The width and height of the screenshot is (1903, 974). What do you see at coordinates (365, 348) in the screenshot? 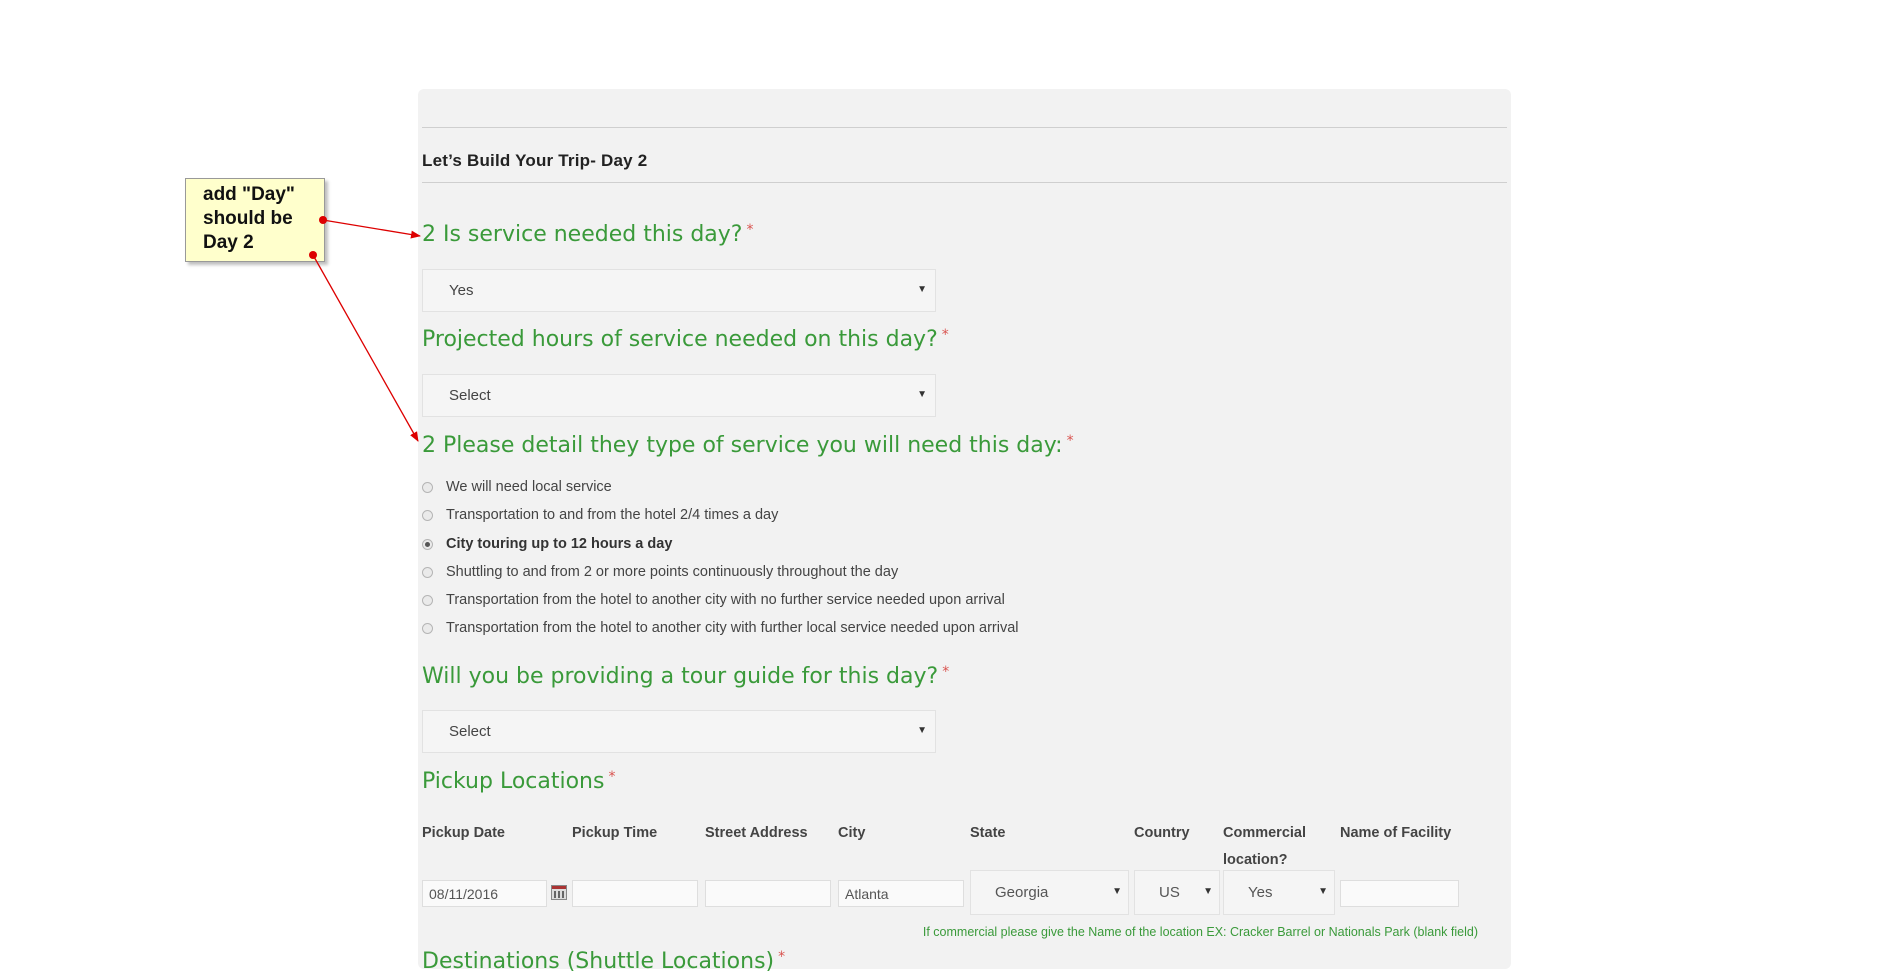
I see `arrow-to-question-service-type` at bounding box center [365, 348].